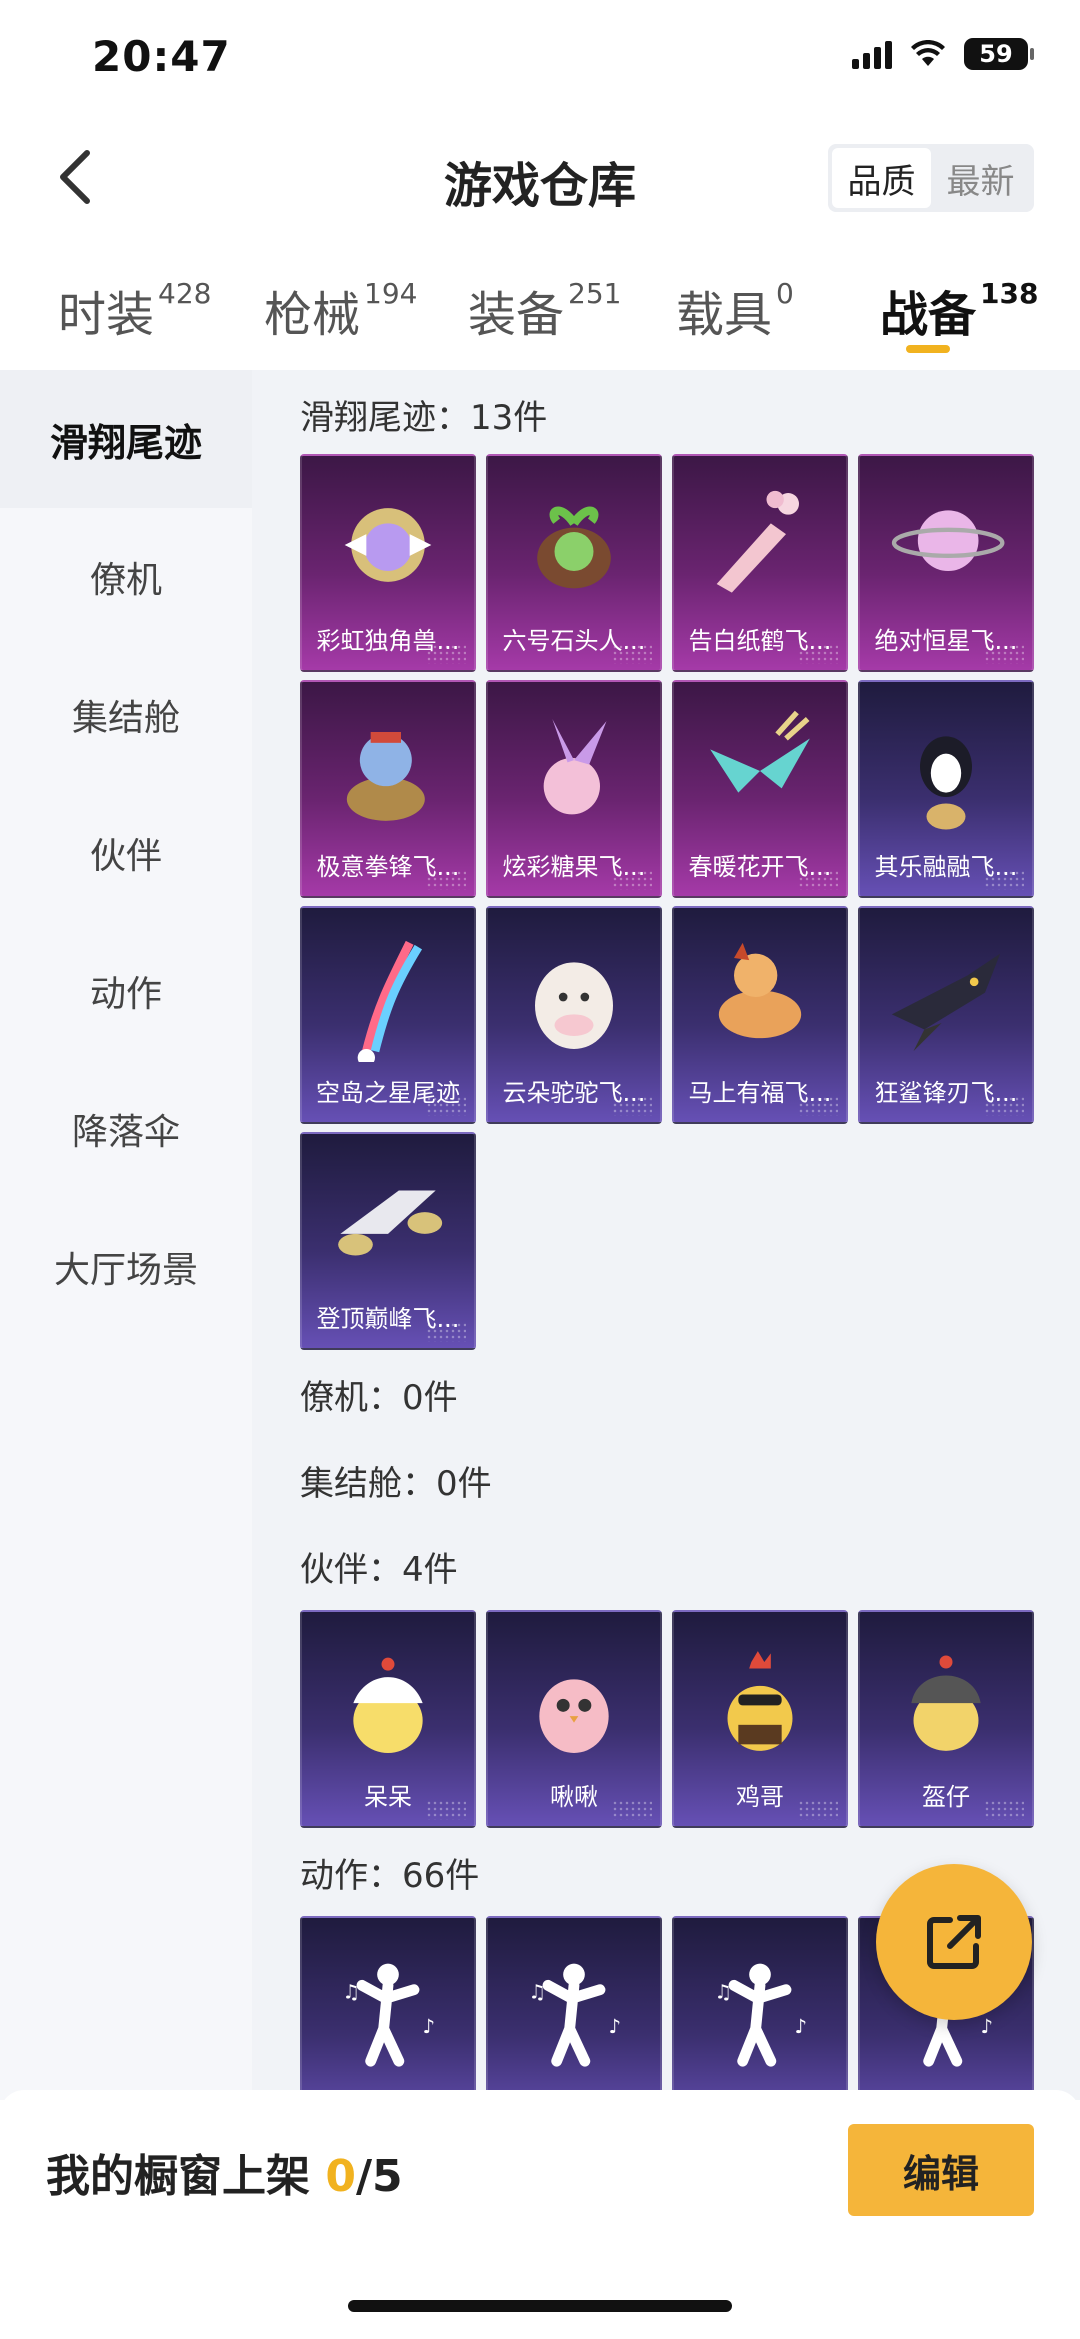 This screenshot has height=2339, width=1080. I want to click on header: 游戏仓库 品质 最新, so click(540, 180).